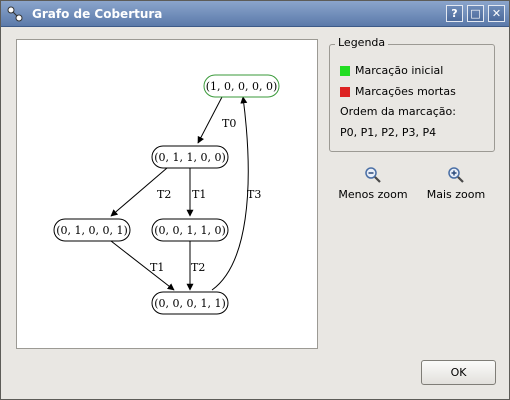  Describe the element at coordinates (345, 91) in the screenshot. I see `dead-swatch` at that location.